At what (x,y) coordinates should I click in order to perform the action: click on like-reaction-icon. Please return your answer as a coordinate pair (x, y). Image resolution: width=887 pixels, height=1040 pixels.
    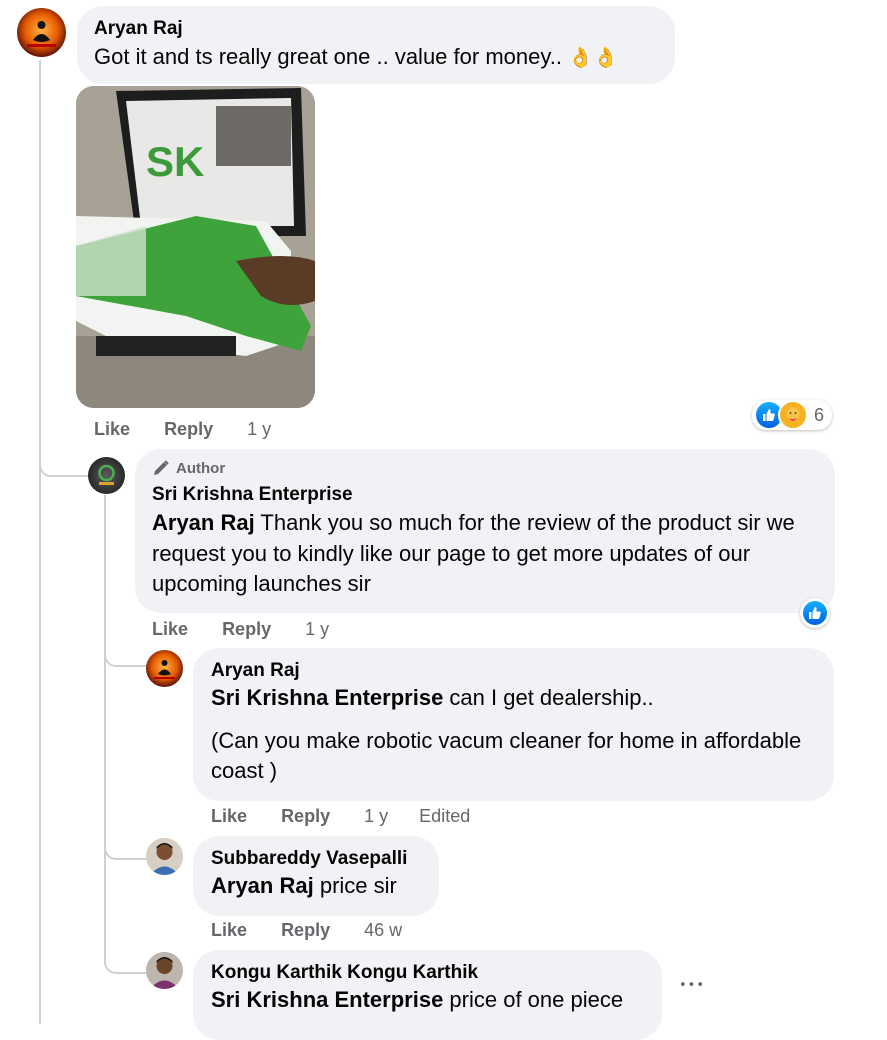
    Looking at the image, I should click on (815, 613).